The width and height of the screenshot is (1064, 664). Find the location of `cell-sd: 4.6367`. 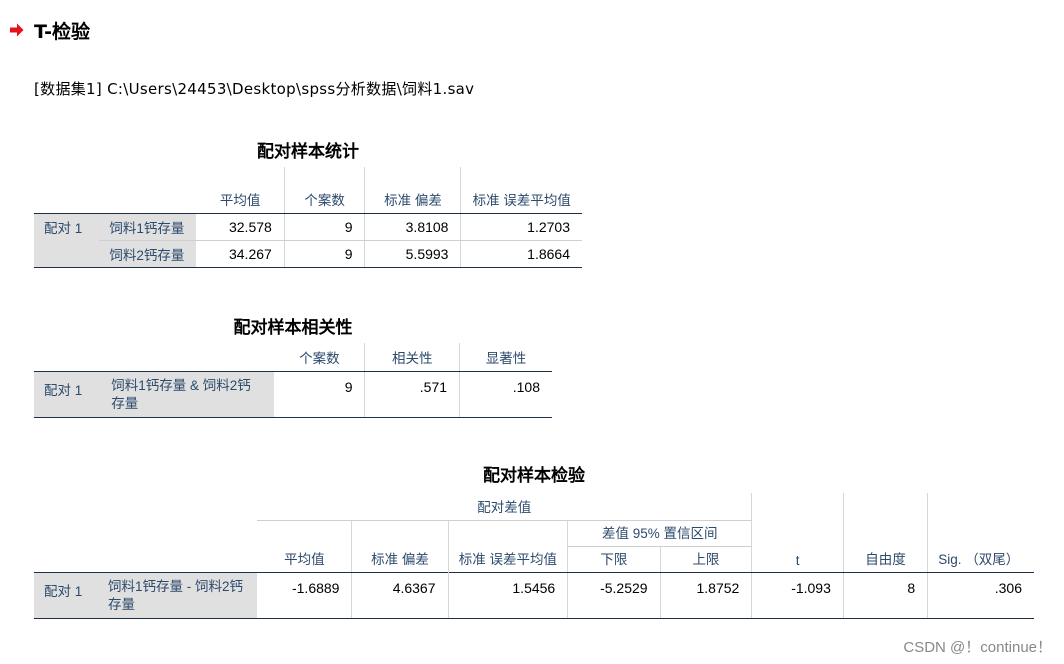

cell-sd: 4.6367 is located at coordinates (400, 595).